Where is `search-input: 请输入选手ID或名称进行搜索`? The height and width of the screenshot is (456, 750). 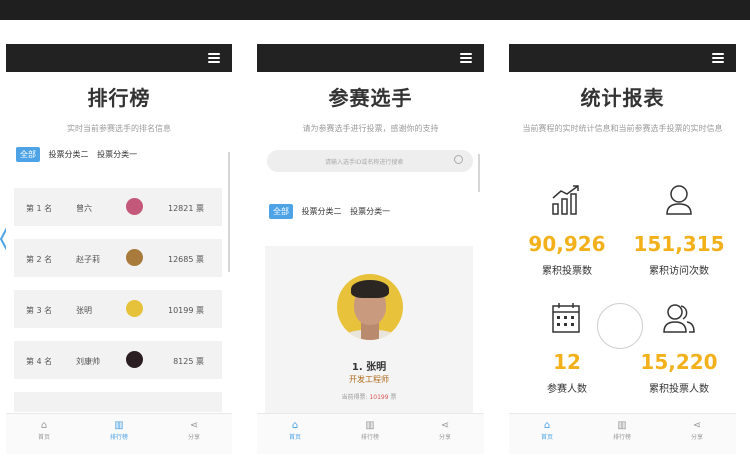 search-input: 请输入选手ID或名称进行搜索 is located at coordinates (370, 161).